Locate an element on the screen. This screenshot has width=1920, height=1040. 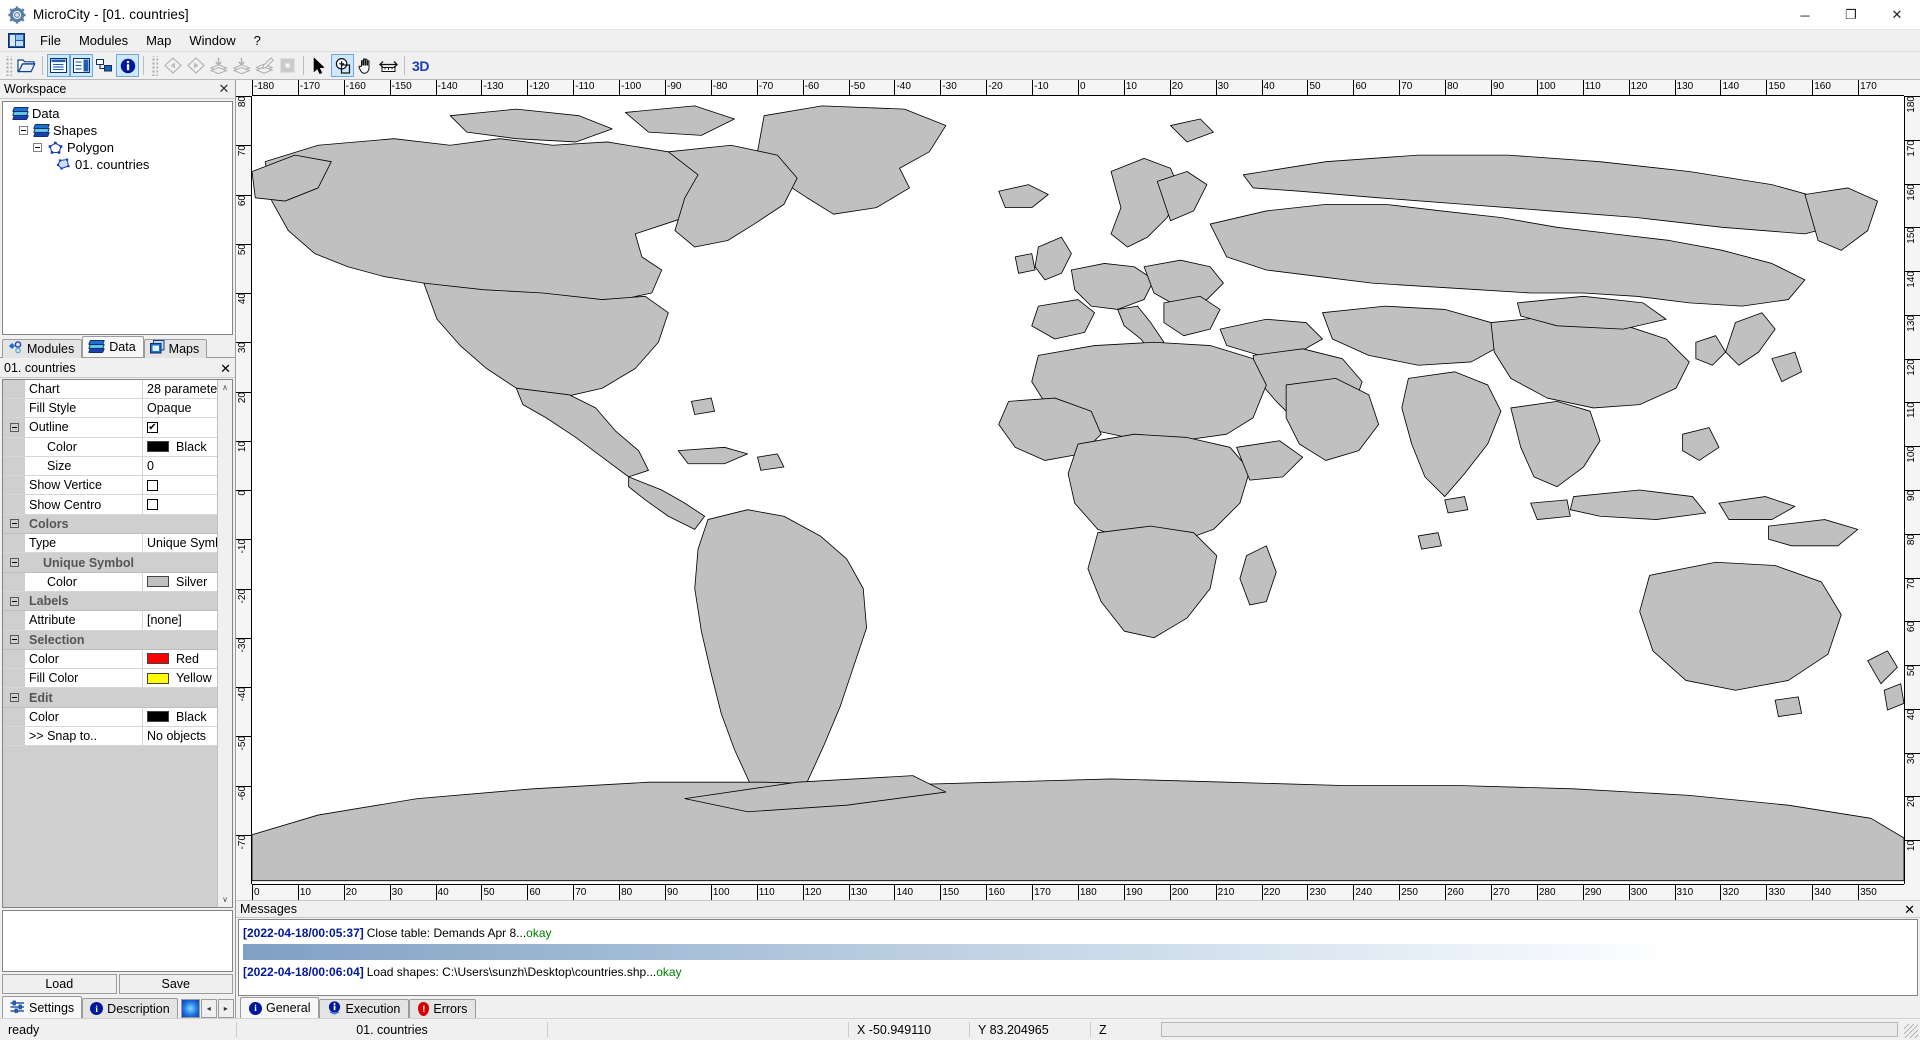
tab-modules: Modules is located at coordinates (42, 348).